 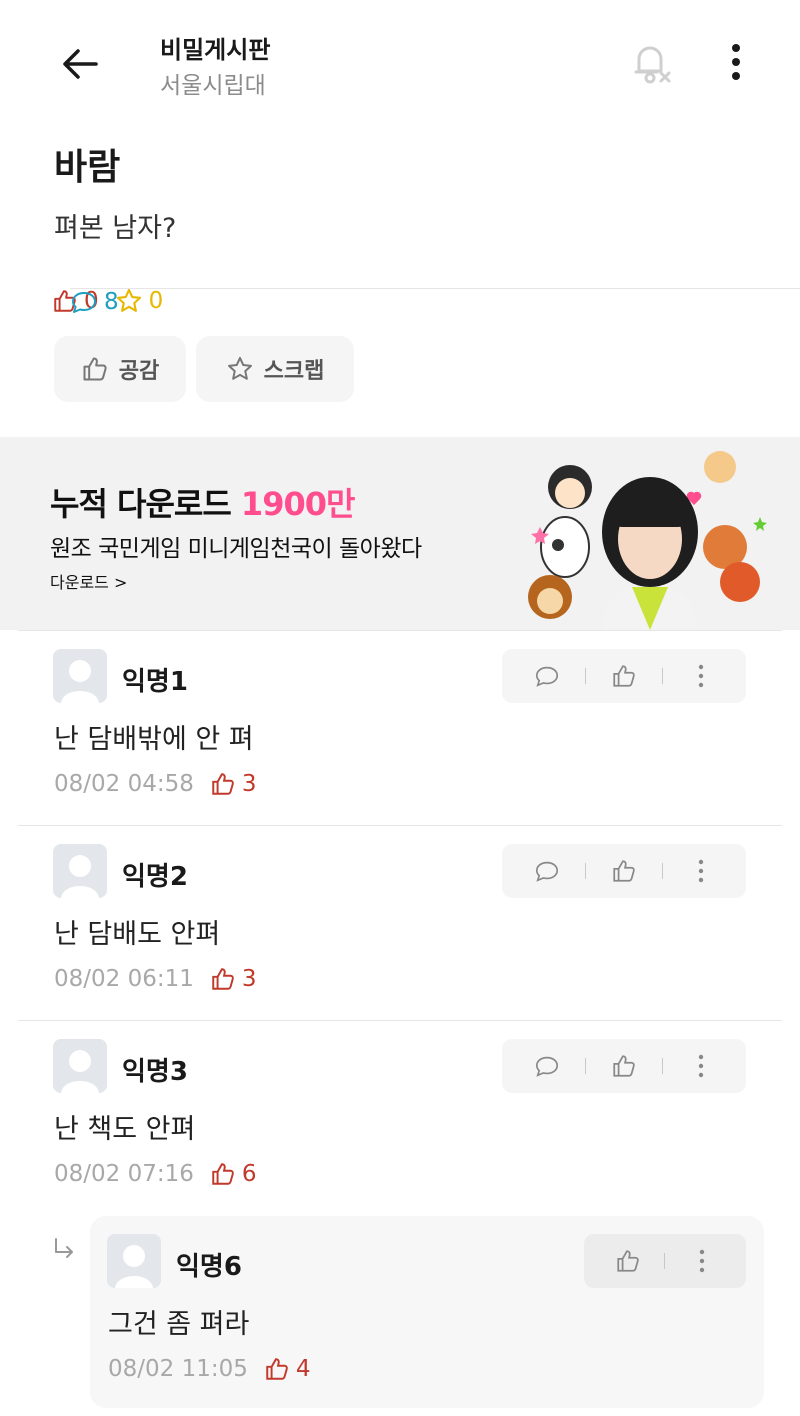 I want to click on star-icon, so click(x=239, y=368).